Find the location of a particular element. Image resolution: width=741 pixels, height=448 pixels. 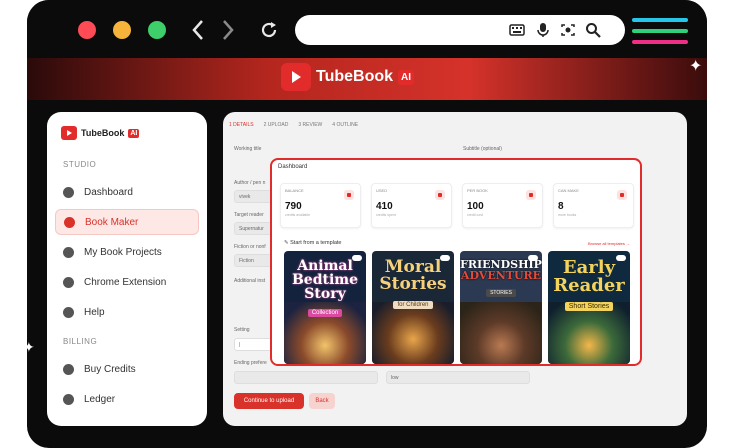

template-cover: Moral Stories for Children is located at coordinates (413, 307).